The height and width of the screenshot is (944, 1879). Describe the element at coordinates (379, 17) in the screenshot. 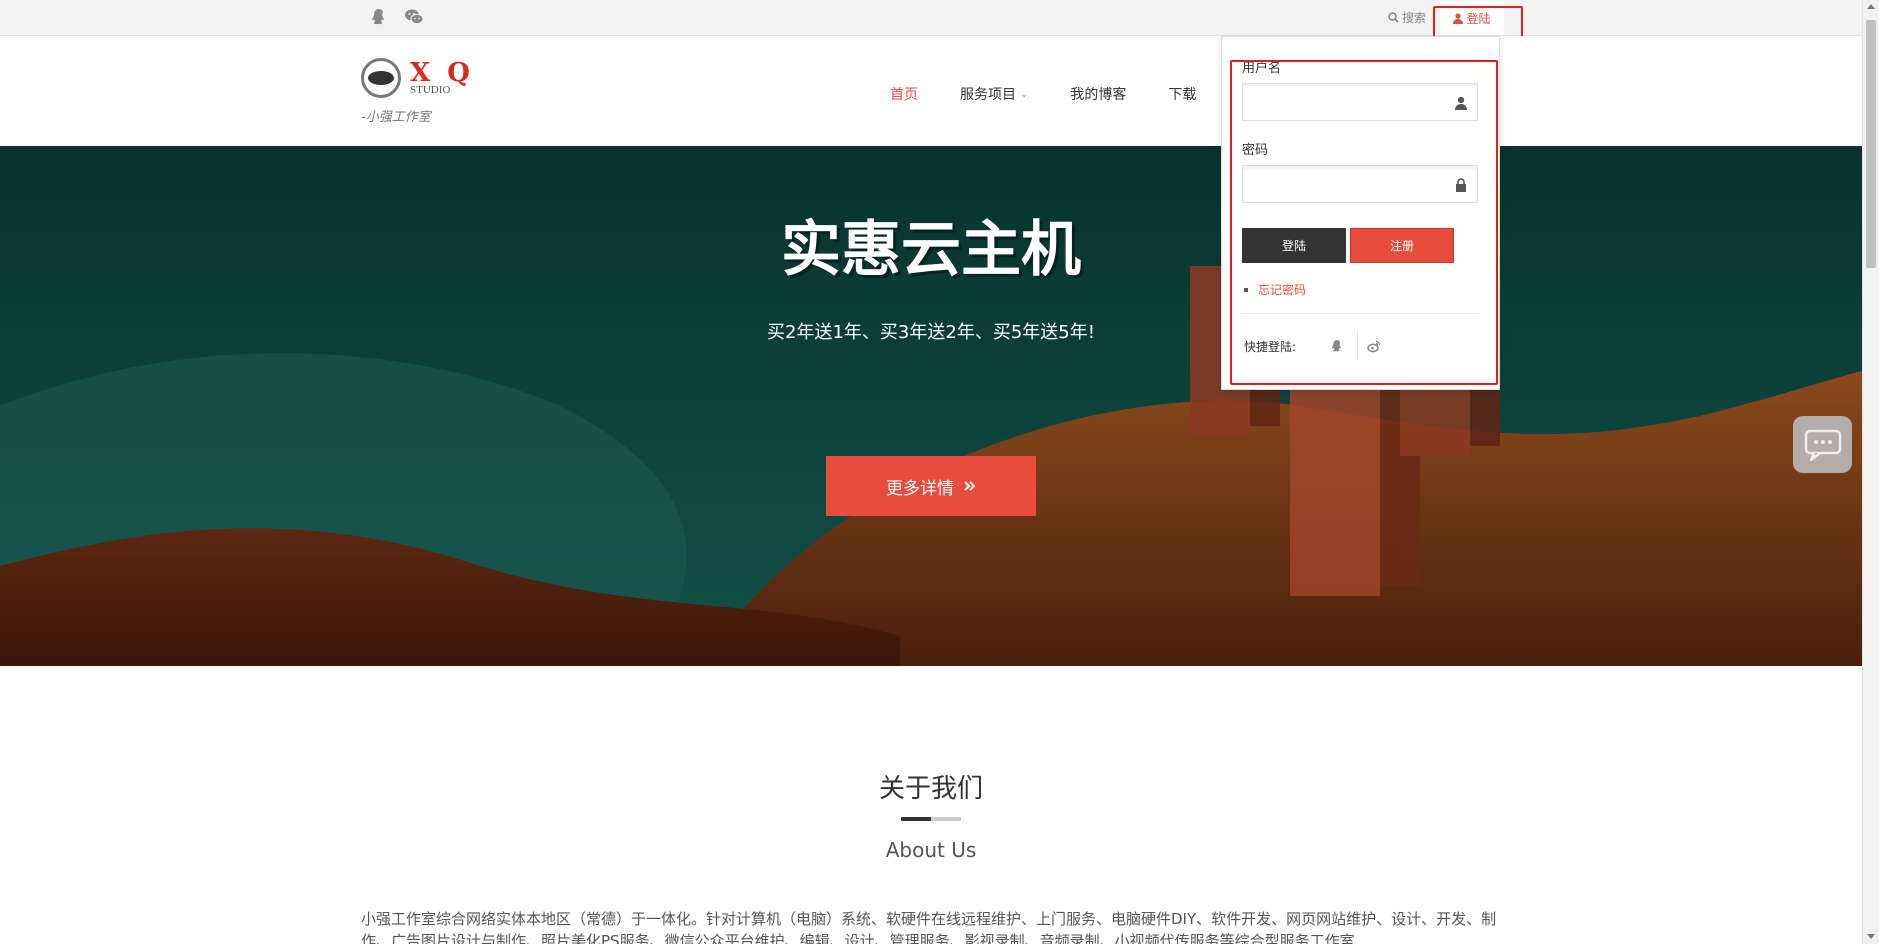

I see `qq-icon` at that location.